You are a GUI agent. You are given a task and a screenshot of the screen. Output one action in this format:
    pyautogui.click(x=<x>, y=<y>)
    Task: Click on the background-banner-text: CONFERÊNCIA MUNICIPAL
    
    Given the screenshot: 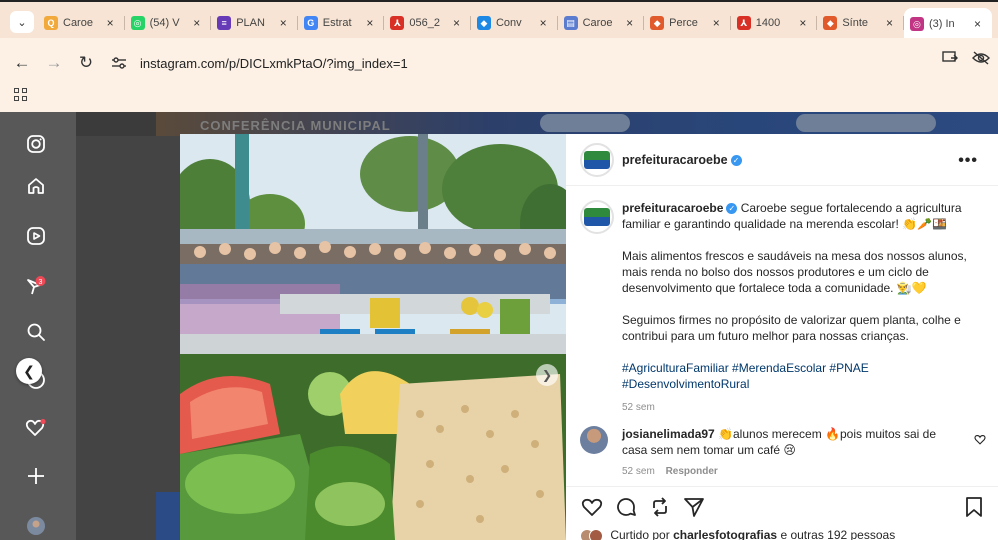 What is the action you would take?
    pyautogui.click(x=295, y=125)
    